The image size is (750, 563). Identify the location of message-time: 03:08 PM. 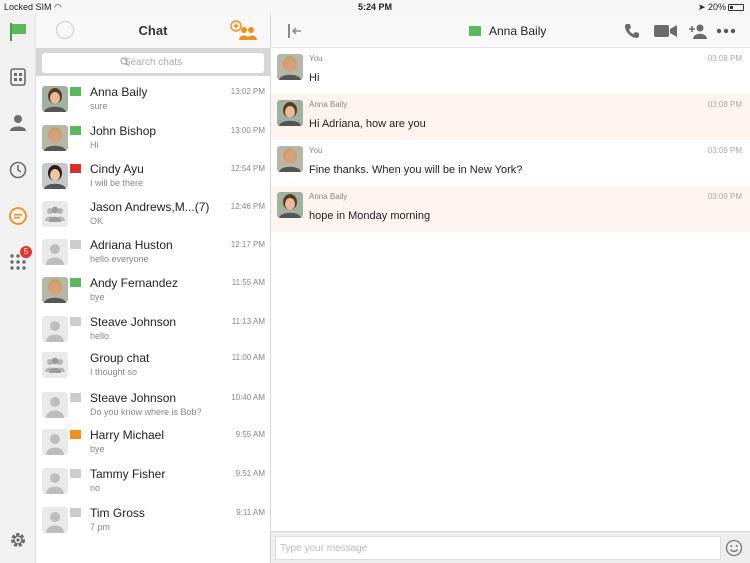
(724, 58).